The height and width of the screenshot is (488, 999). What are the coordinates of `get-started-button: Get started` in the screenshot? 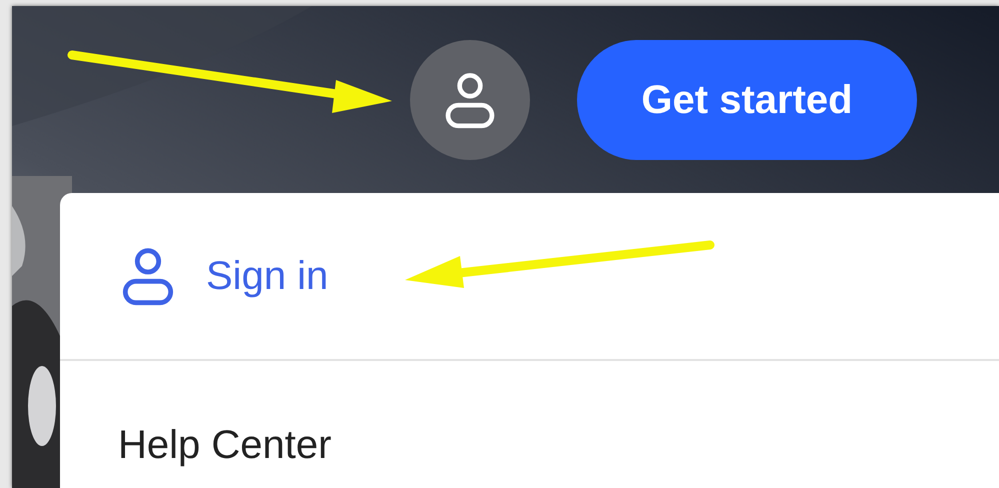 It's located at (747, 100).